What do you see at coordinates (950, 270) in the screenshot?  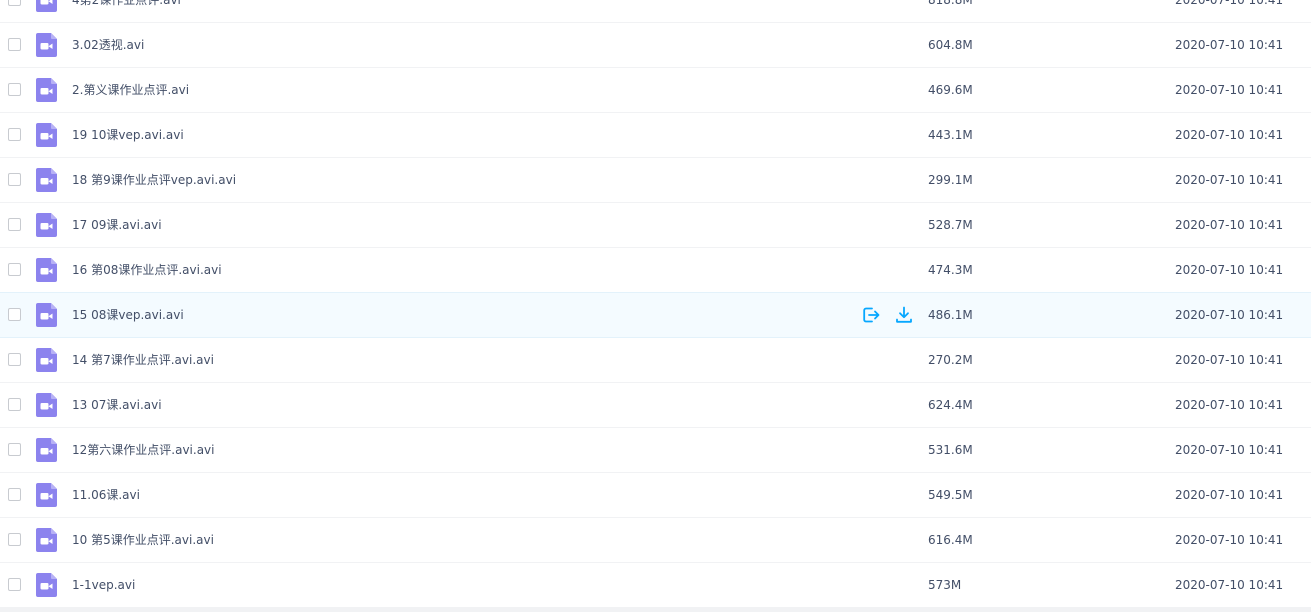 I see `file-size: 474.3M` at bounding box center [950, 270].